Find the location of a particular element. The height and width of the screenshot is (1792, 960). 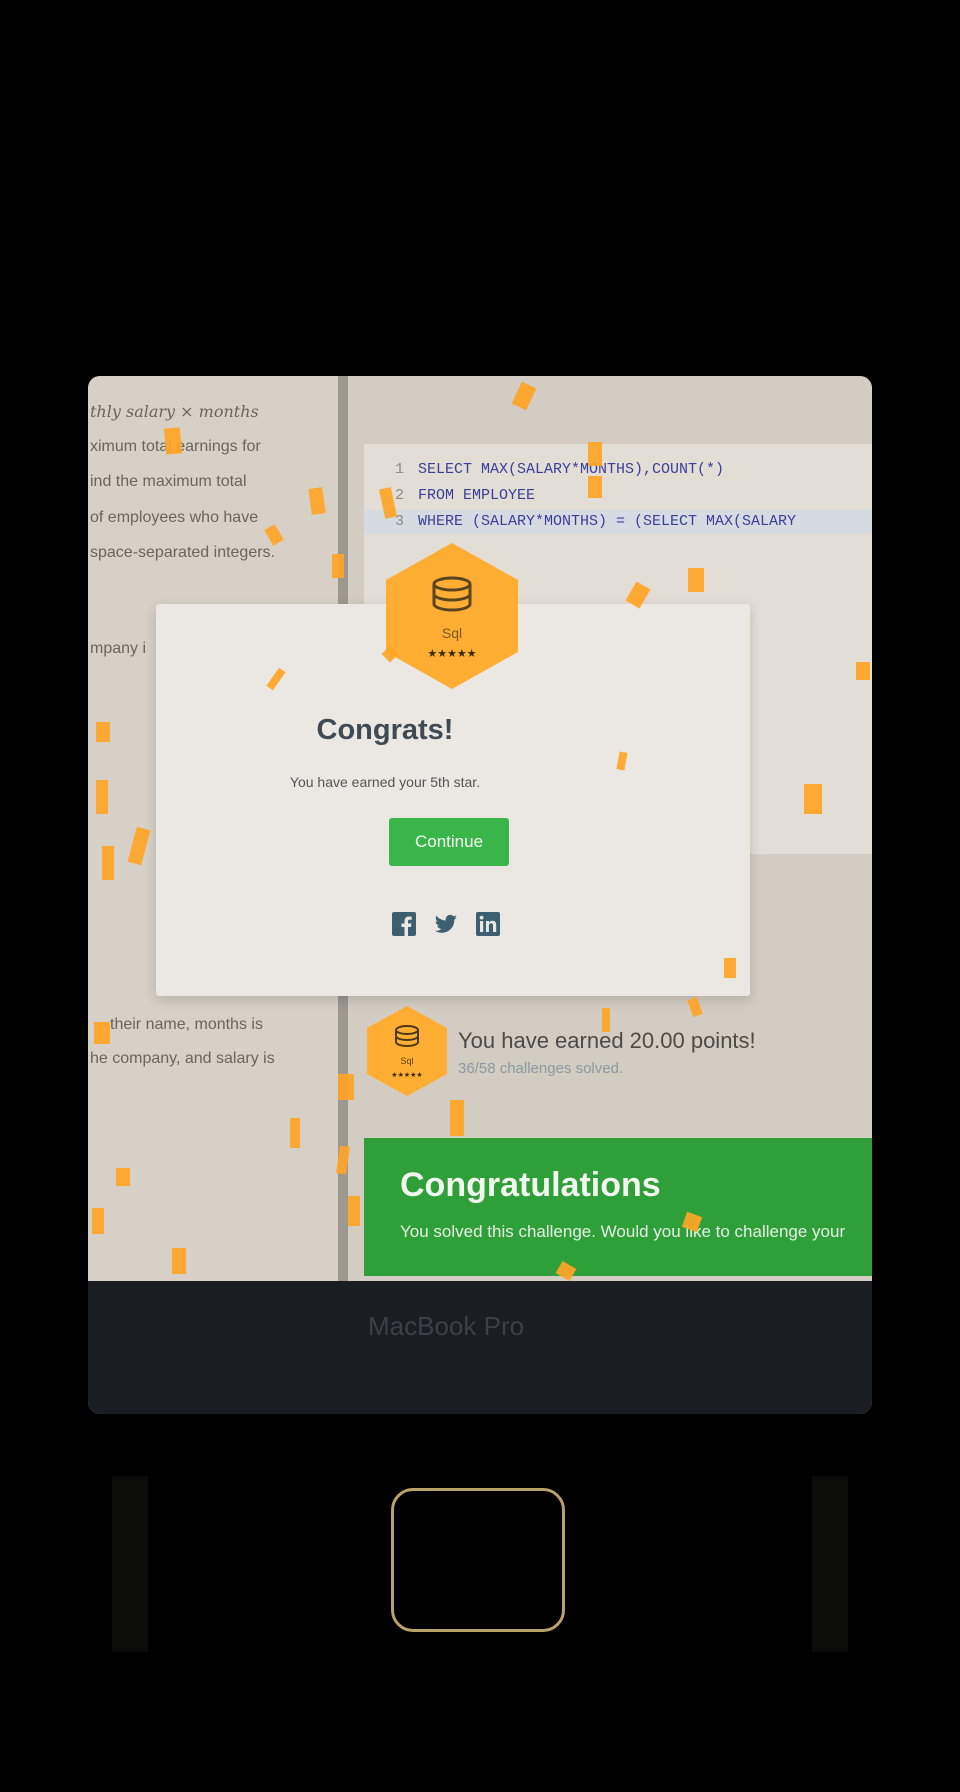

line-number: 1 is located at coordinates (399, 469).